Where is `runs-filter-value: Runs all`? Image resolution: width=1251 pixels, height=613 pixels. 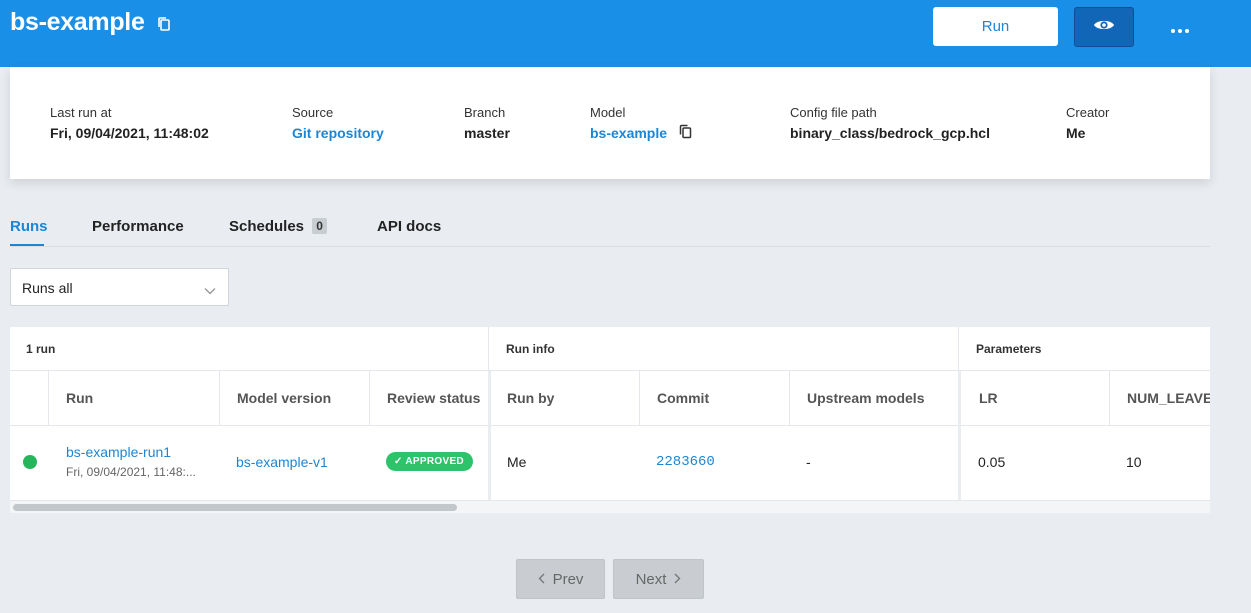
runs-filter-value: Runs all is located at coordinates (47, 288).